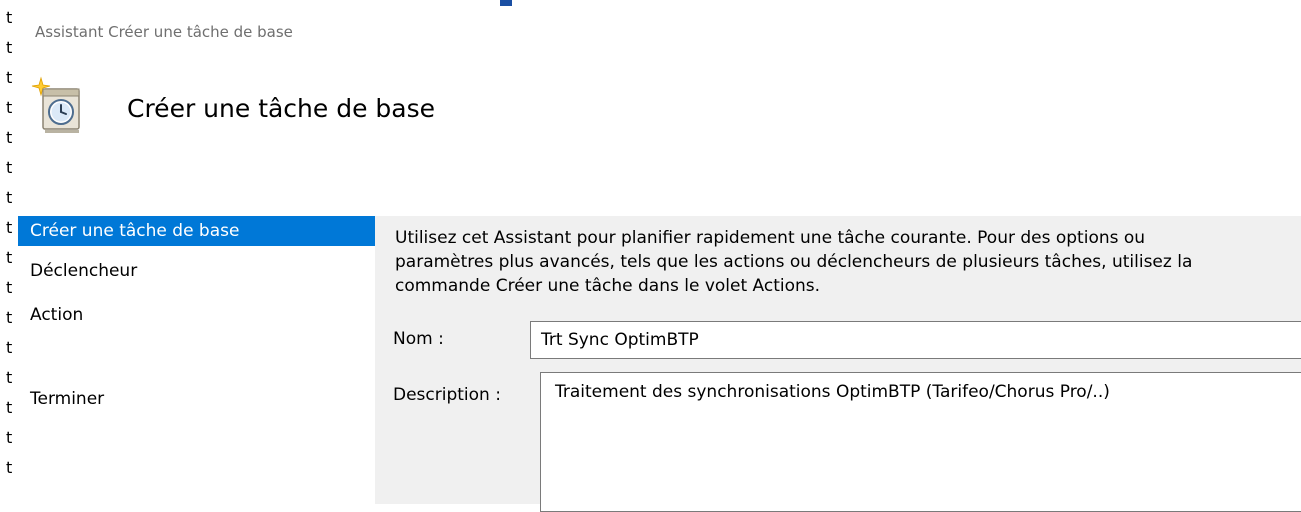 Image resolution: width=1301 pixels, height=512 pixels. What do you see at coordinates (196, 315) in the screenshot?
I see `nav-item-action: Action` at bounding box center [196, 315].